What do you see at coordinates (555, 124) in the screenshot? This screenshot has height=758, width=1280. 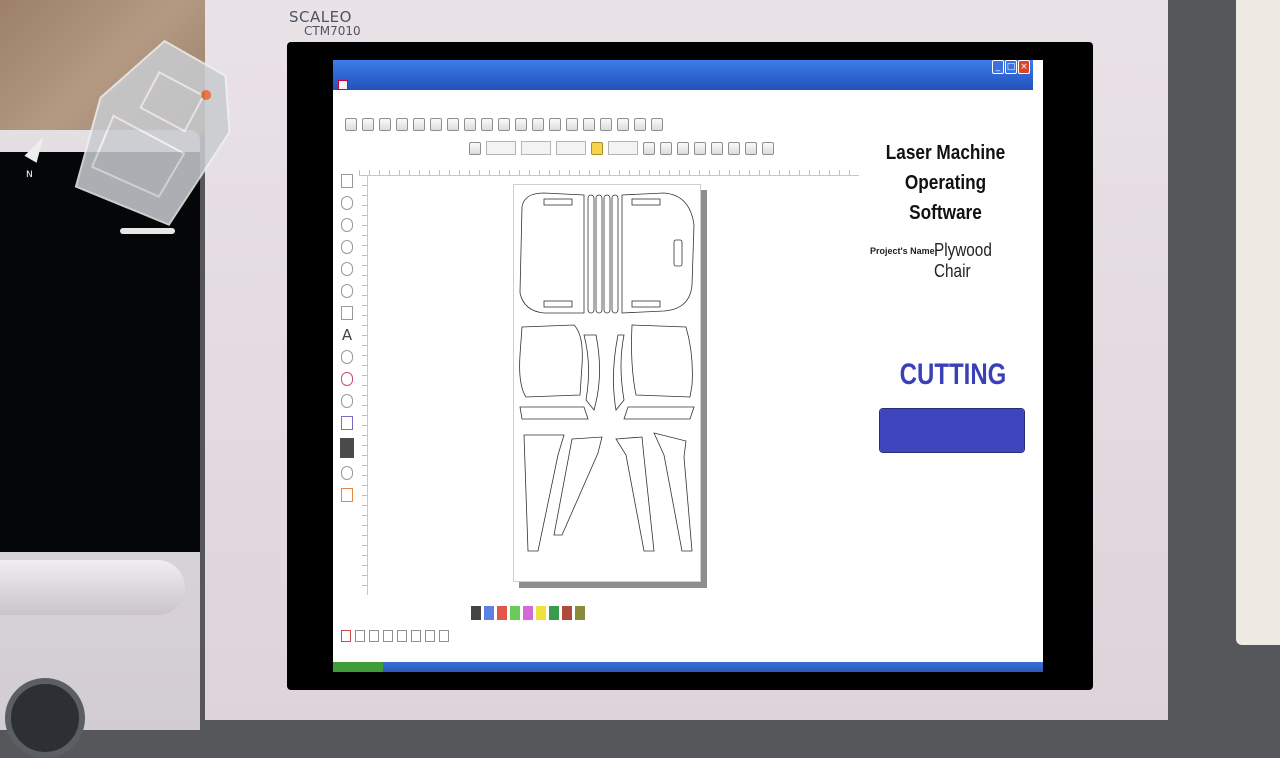 I see `zoom-in-icon` at bounding box center [555, 124].